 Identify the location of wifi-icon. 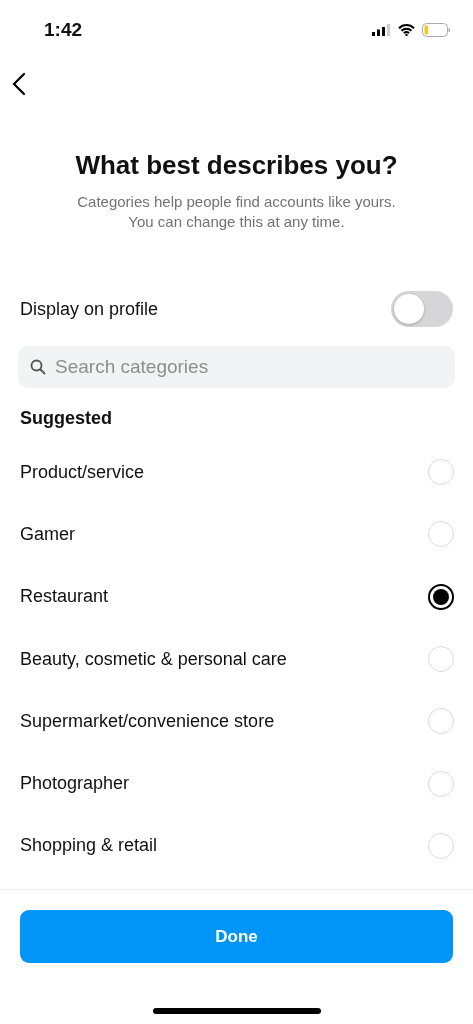
(406, 30).